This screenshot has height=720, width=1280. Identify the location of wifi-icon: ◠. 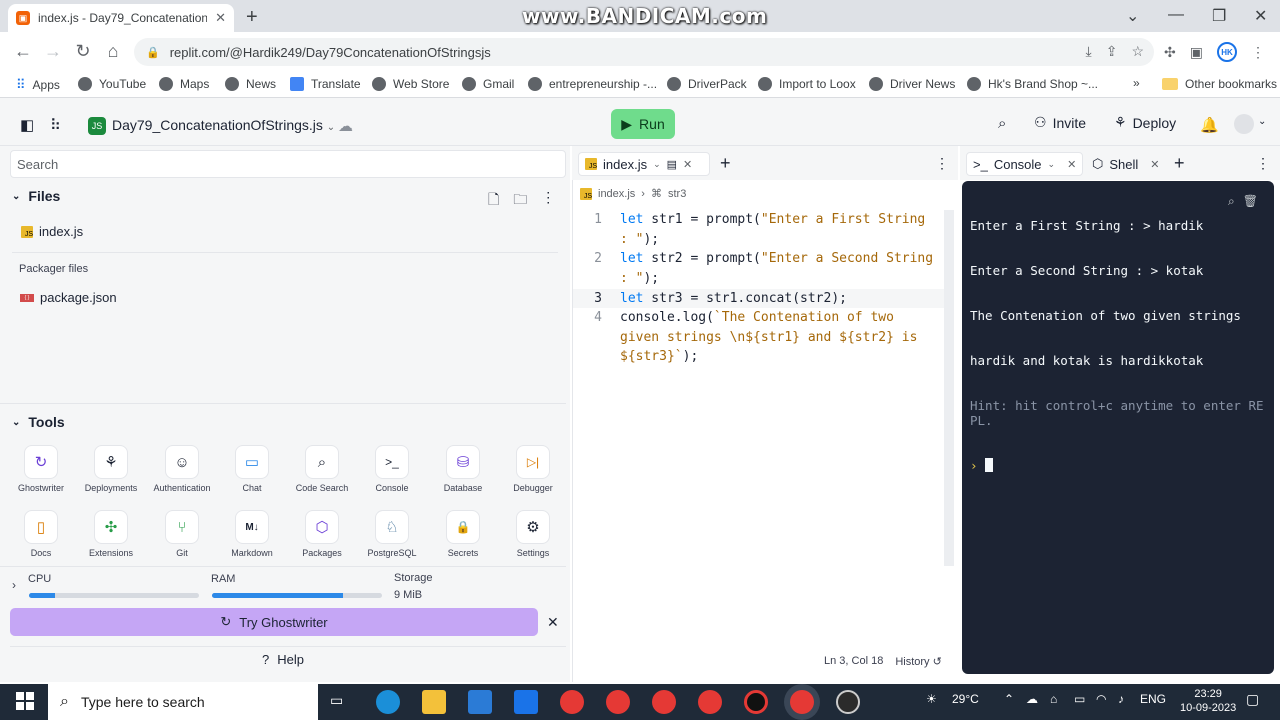
(1101, 699).